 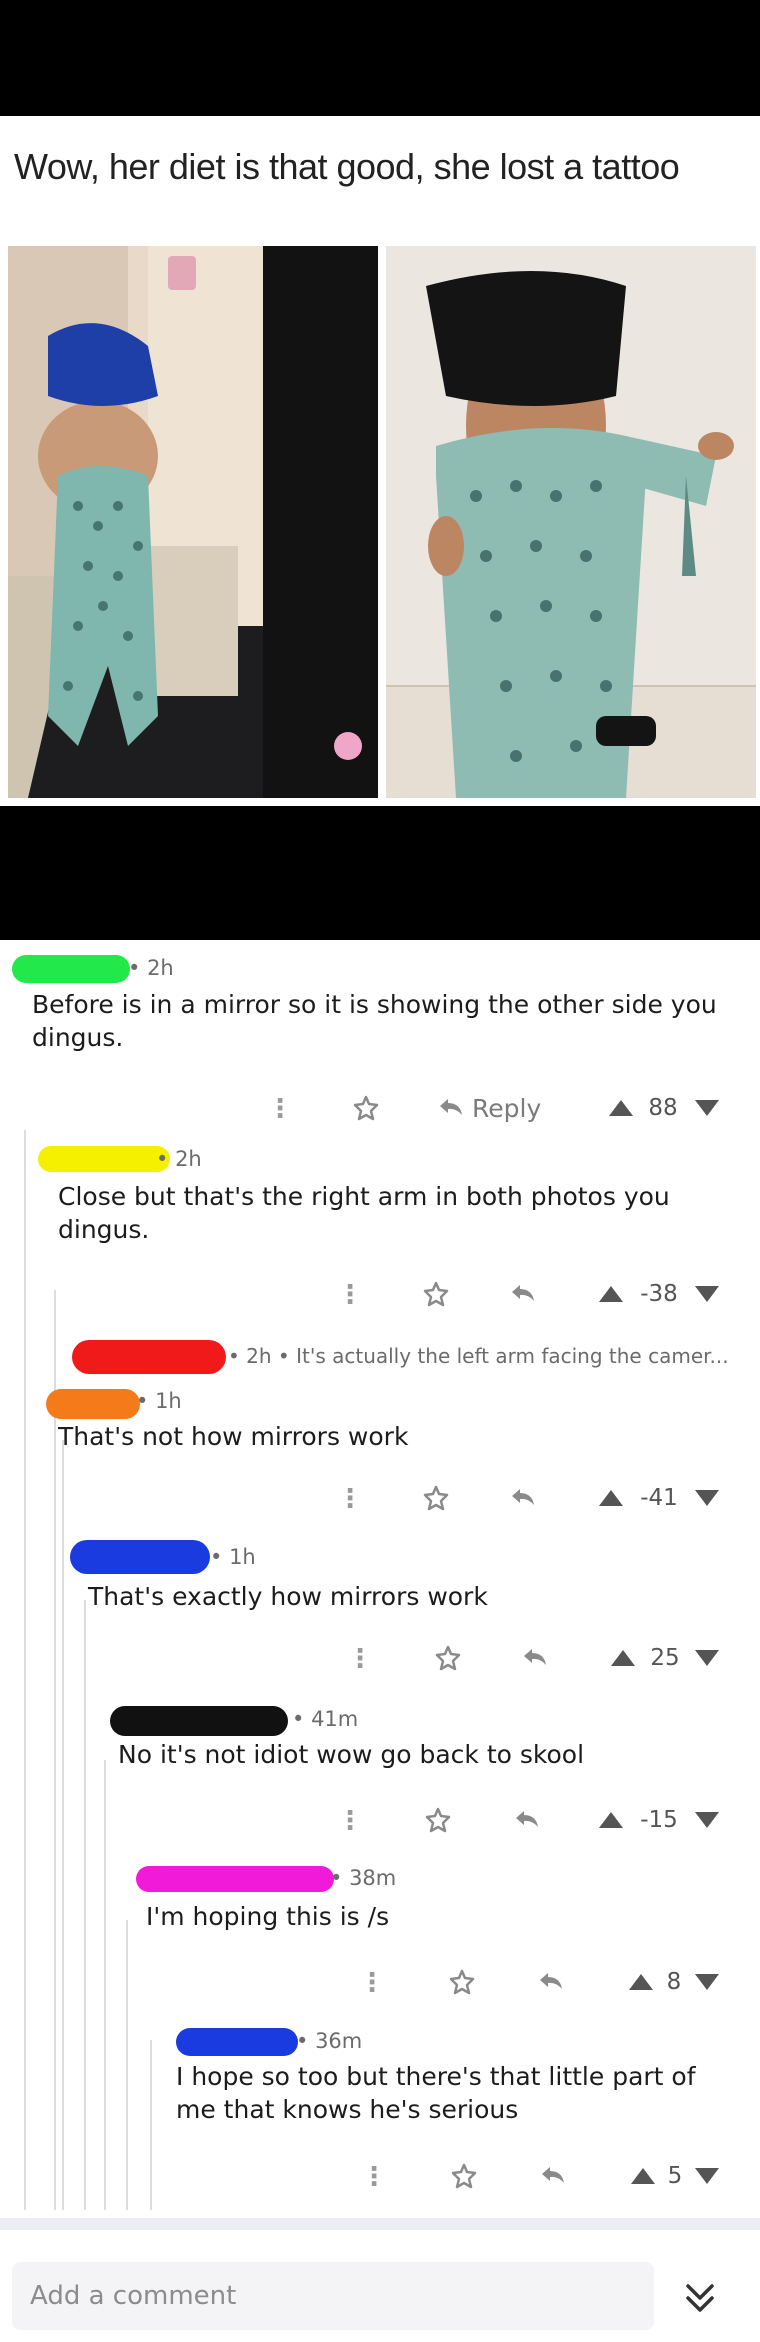 I want to click on comment-timestamp: • 38m, so click(x=363, y=1878).